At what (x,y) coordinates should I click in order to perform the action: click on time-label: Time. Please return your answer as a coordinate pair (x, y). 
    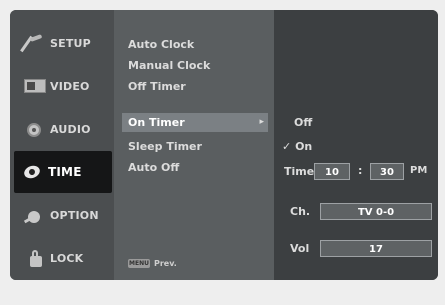
    Looking at the image, I should click on (299, 171).